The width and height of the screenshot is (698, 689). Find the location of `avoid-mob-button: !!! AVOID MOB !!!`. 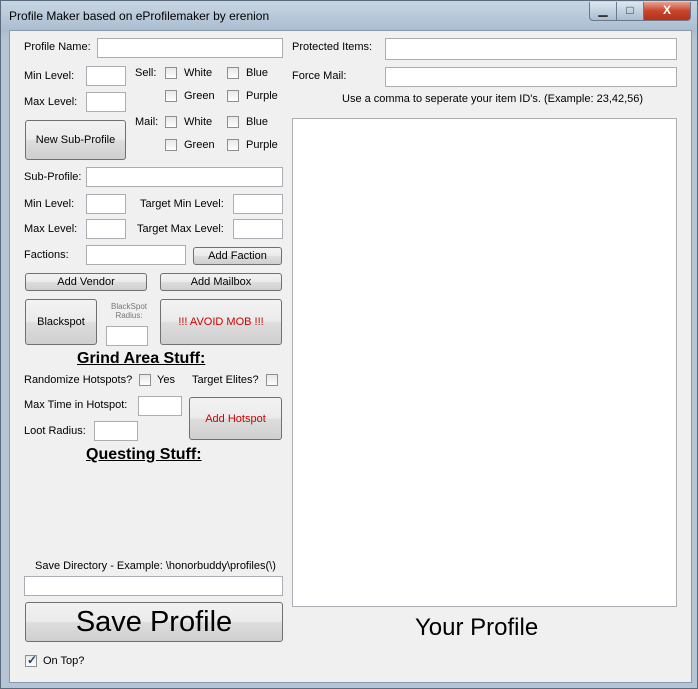

avoid-mob-button: !!! AVOID MOB !!! is located at coordinates (221, 322).